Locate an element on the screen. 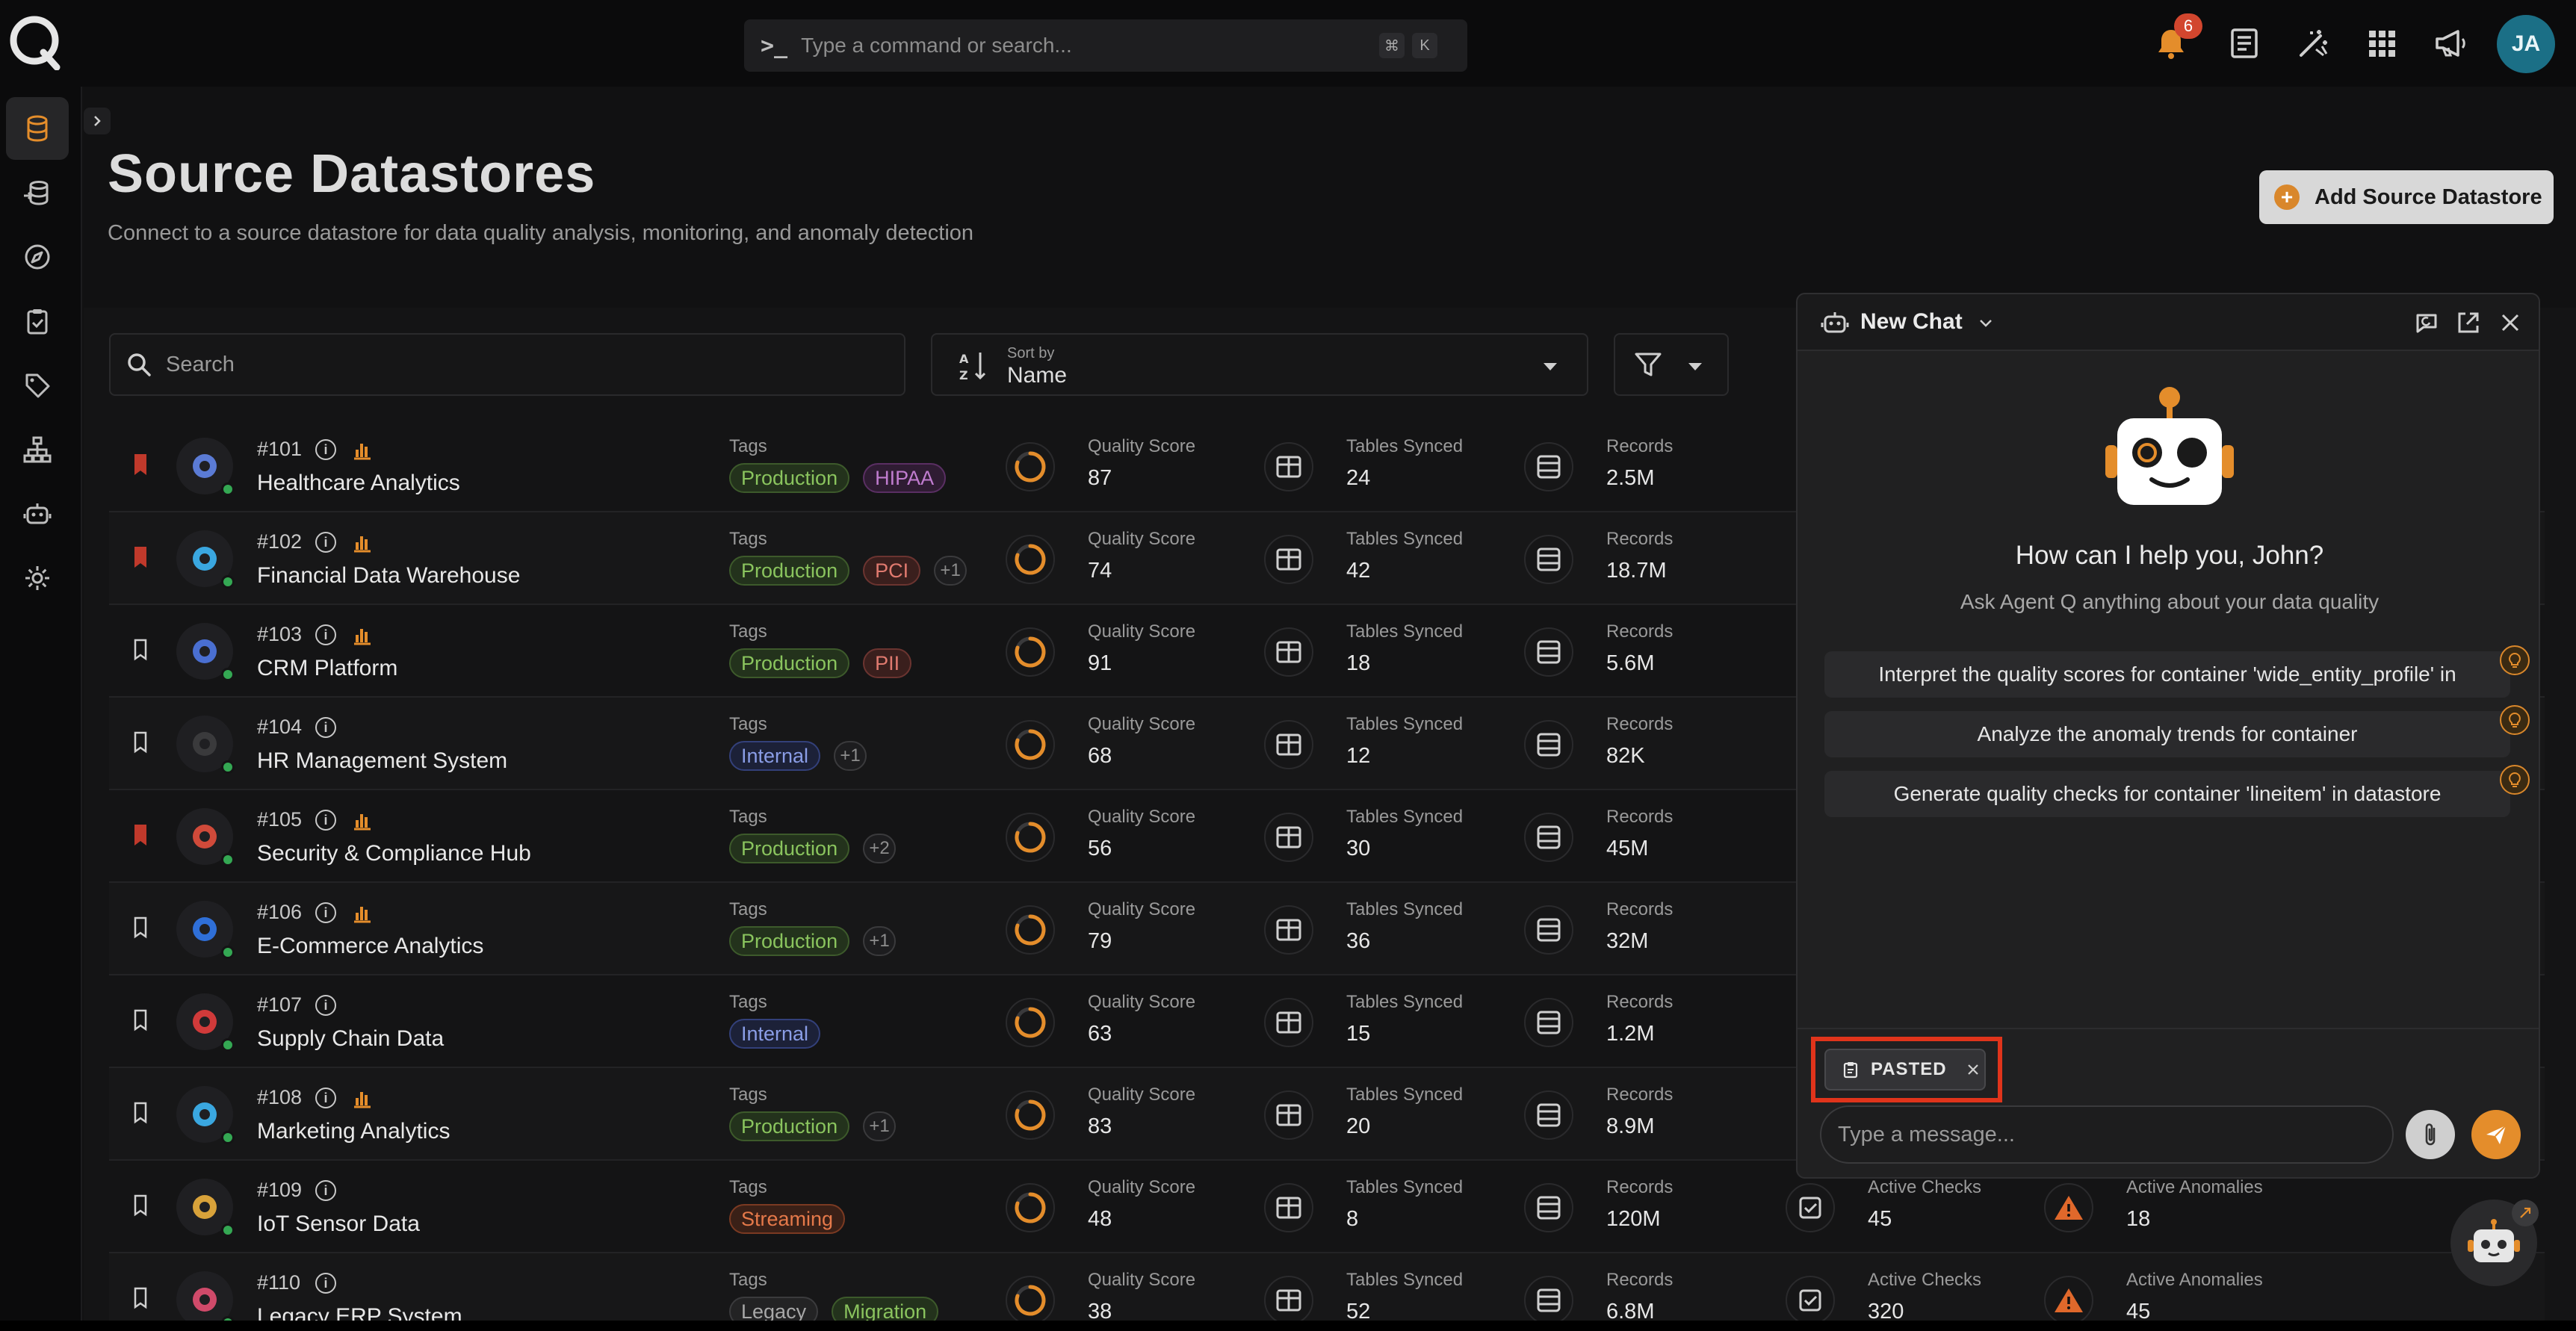 This screenshot has width=2576, height=1331. message-box is located at coordinates (2107, 1134).